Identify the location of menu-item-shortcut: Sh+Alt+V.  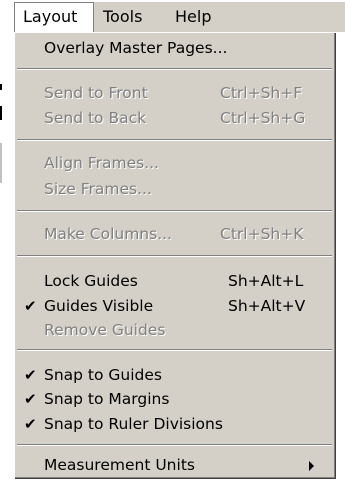
(267, 306).